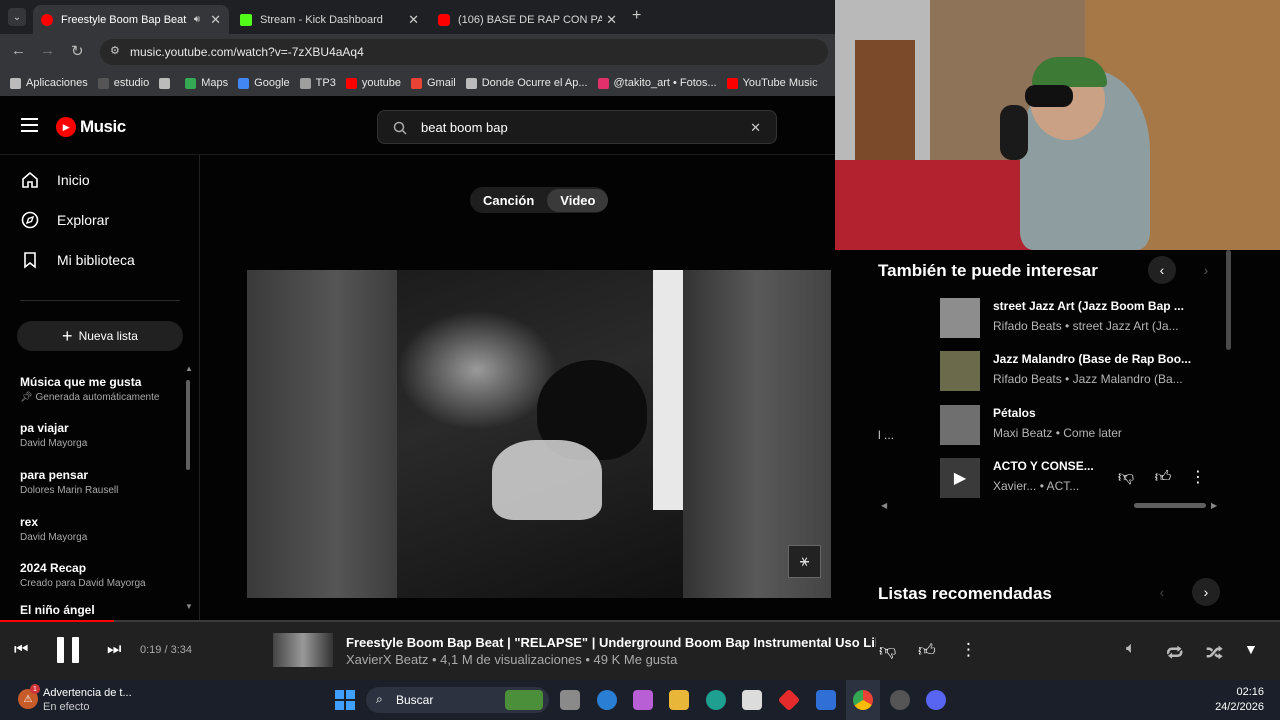 This screenshot has height=720, width=1280. Describe the element at coordinates (55, 180) in the screenshot. I see `nav-item-inicio: Inicio` at that location.